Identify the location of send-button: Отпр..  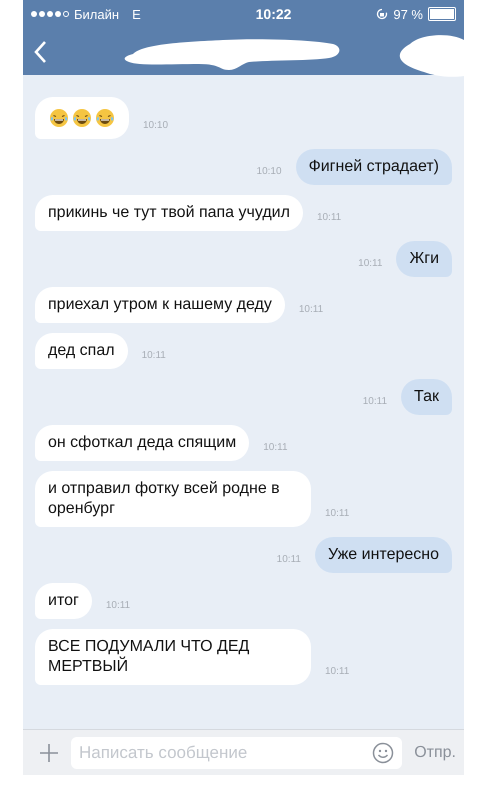
(435, 753).